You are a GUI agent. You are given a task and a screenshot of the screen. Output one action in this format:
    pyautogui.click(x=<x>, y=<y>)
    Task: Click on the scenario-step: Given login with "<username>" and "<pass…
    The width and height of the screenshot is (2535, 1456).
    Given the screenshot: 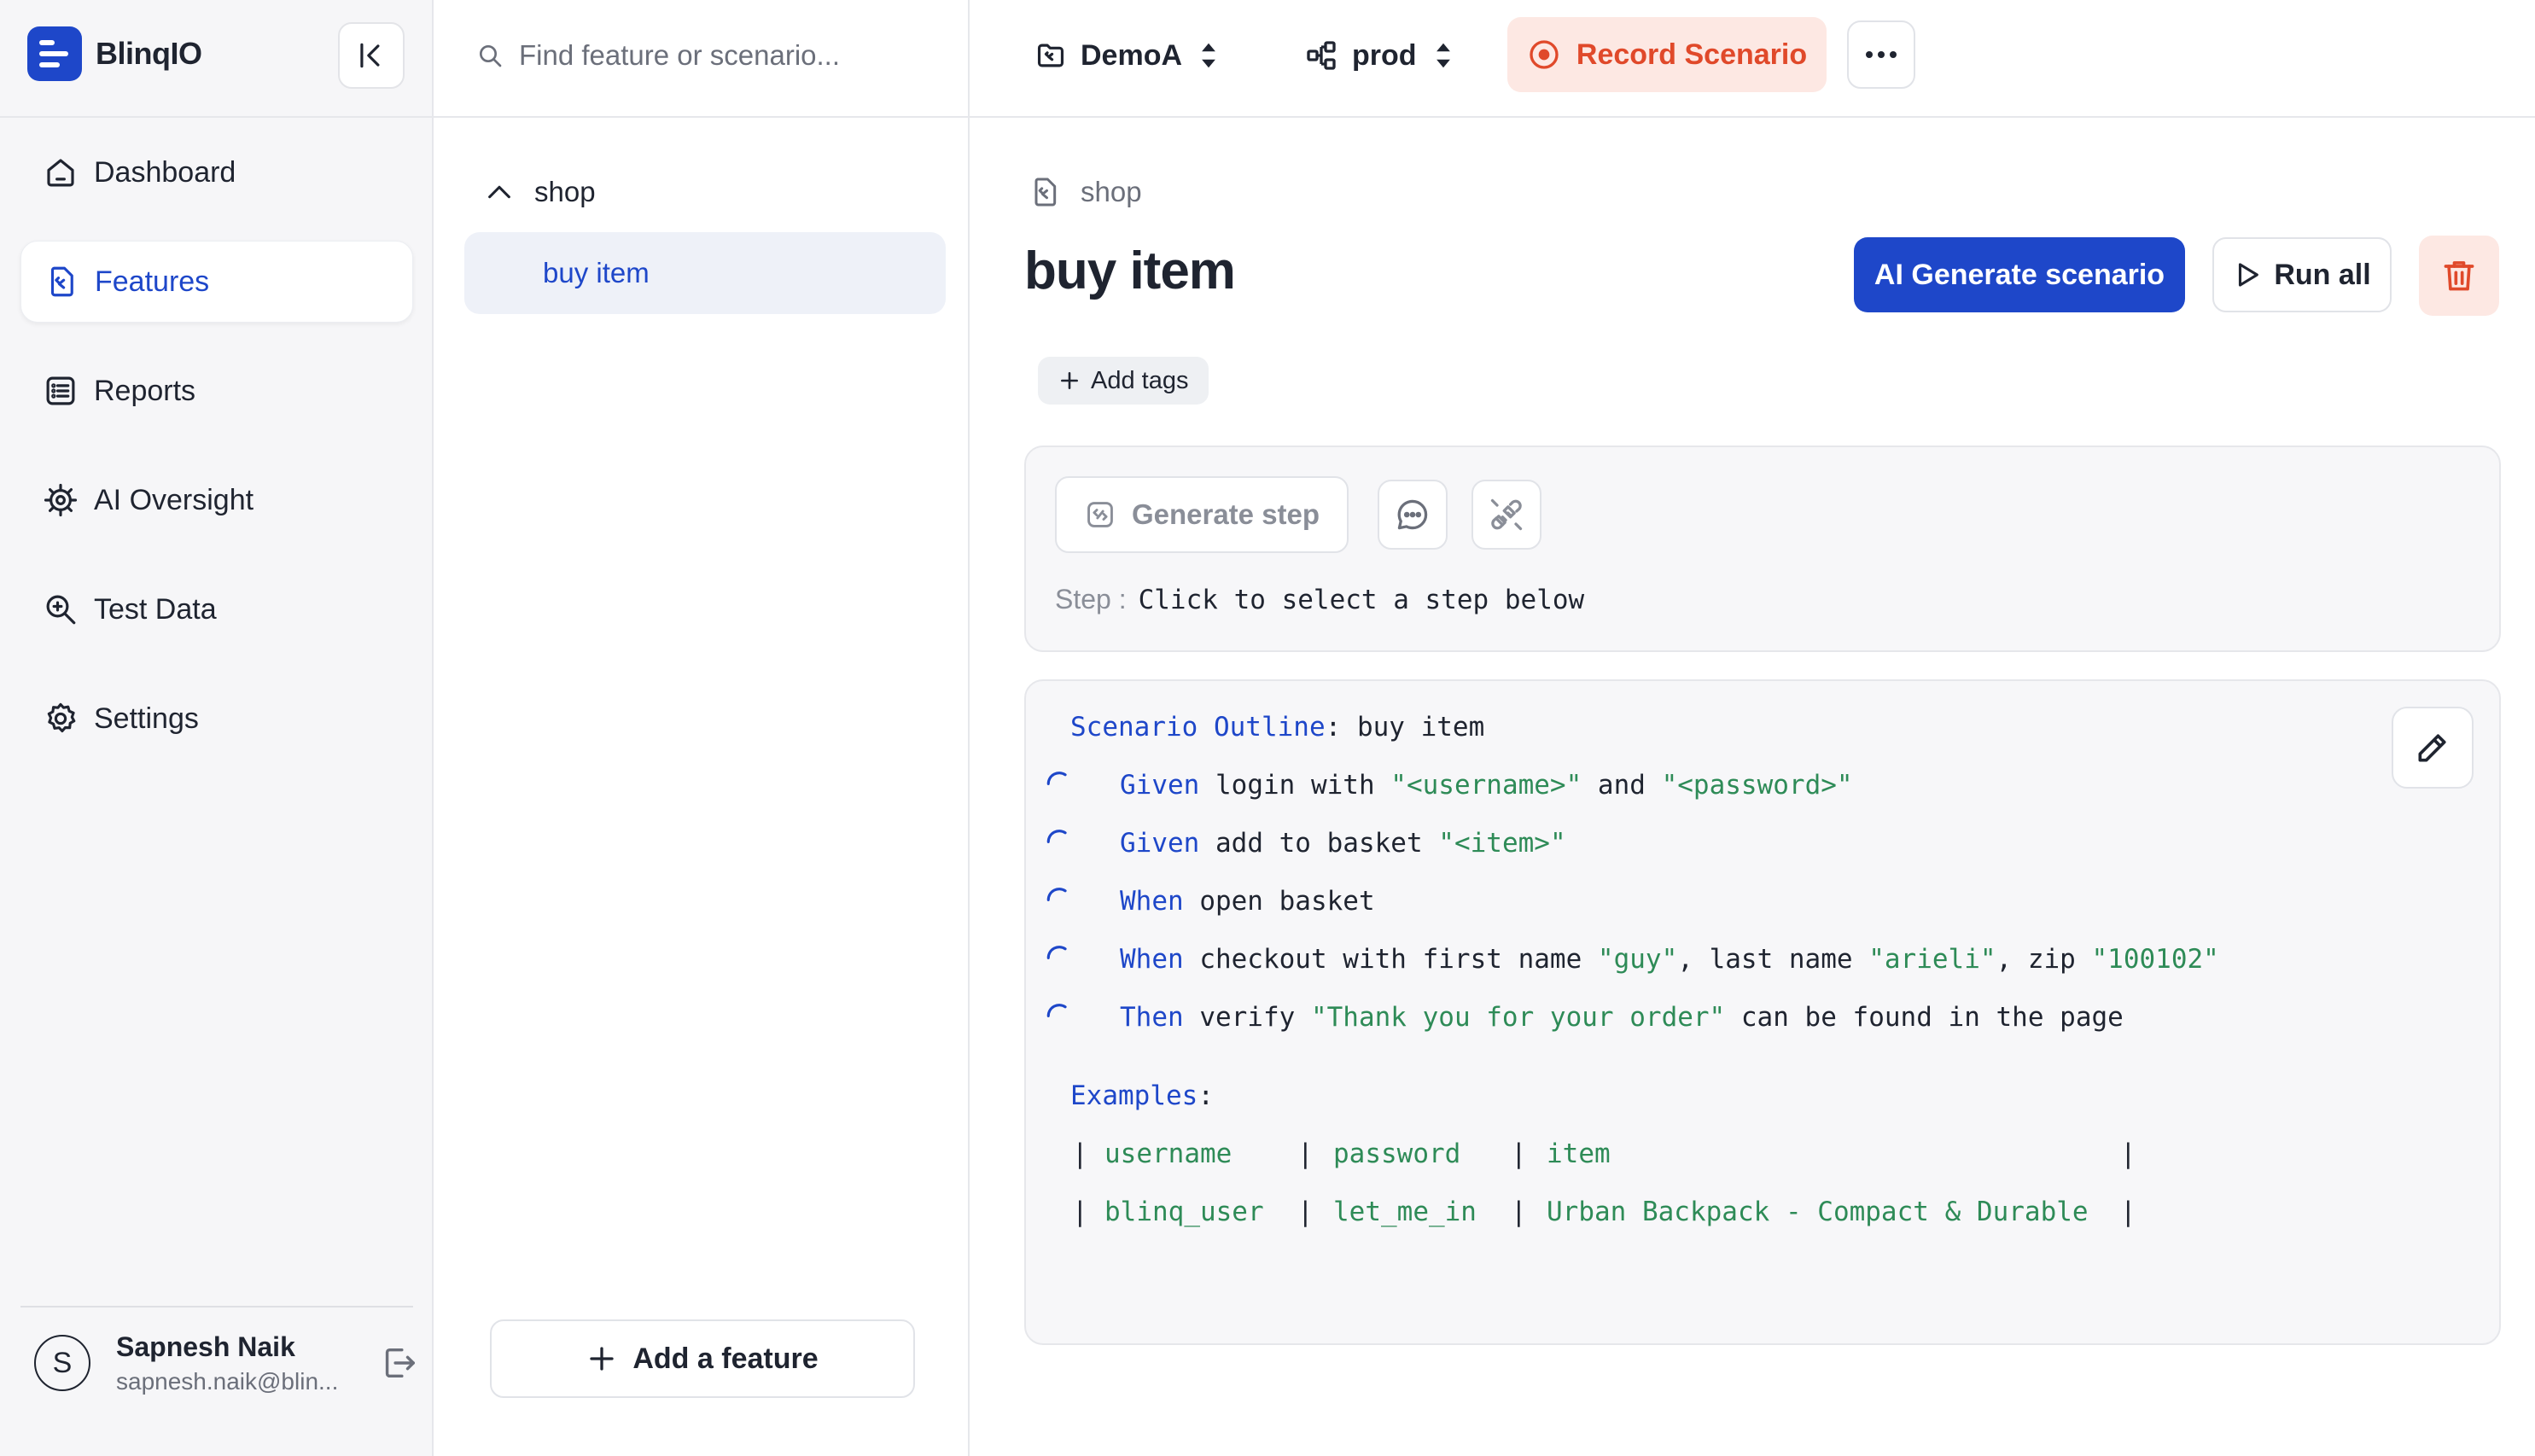 What is the action you would take?
    pyautogui.click(x=1486, y=785)
    